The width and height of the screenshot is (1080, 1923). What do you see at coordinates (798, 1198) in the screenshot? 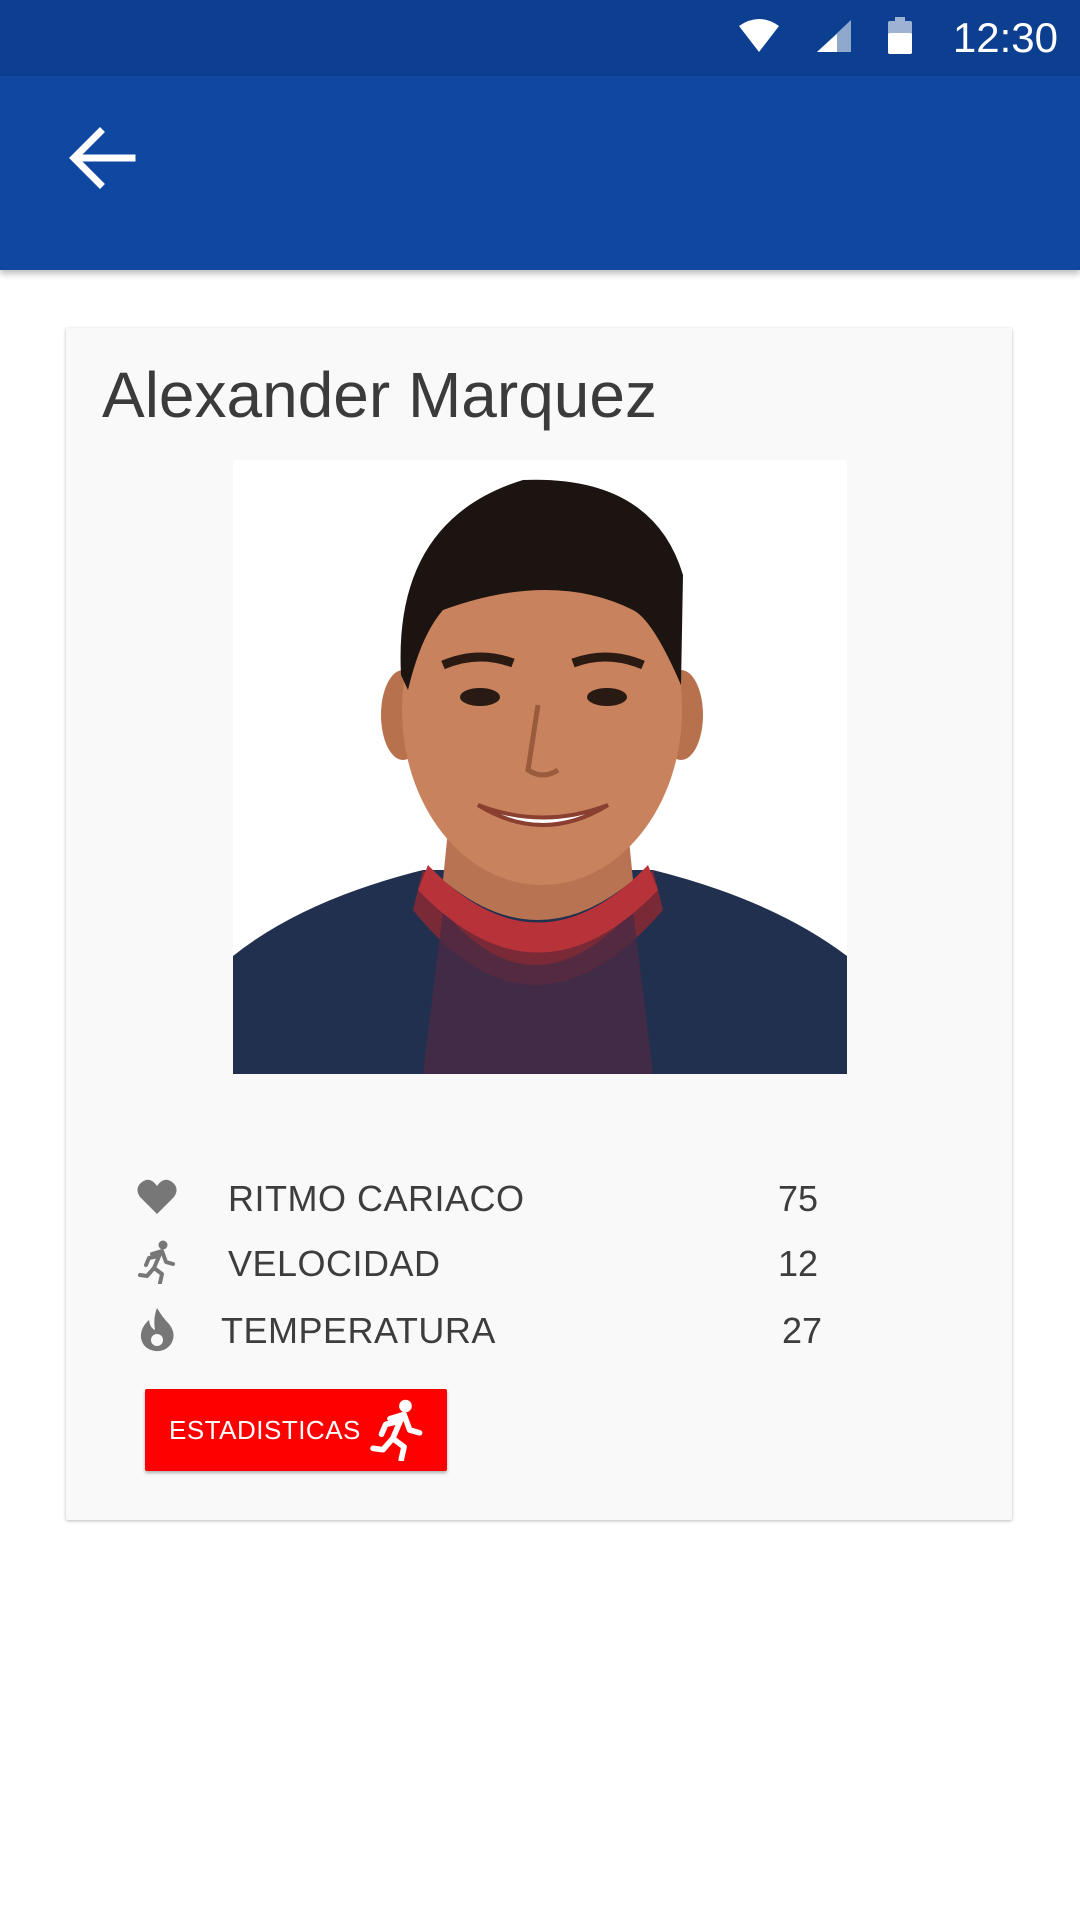
I see `stat-value: 75` at bounding box center [798, 1198].